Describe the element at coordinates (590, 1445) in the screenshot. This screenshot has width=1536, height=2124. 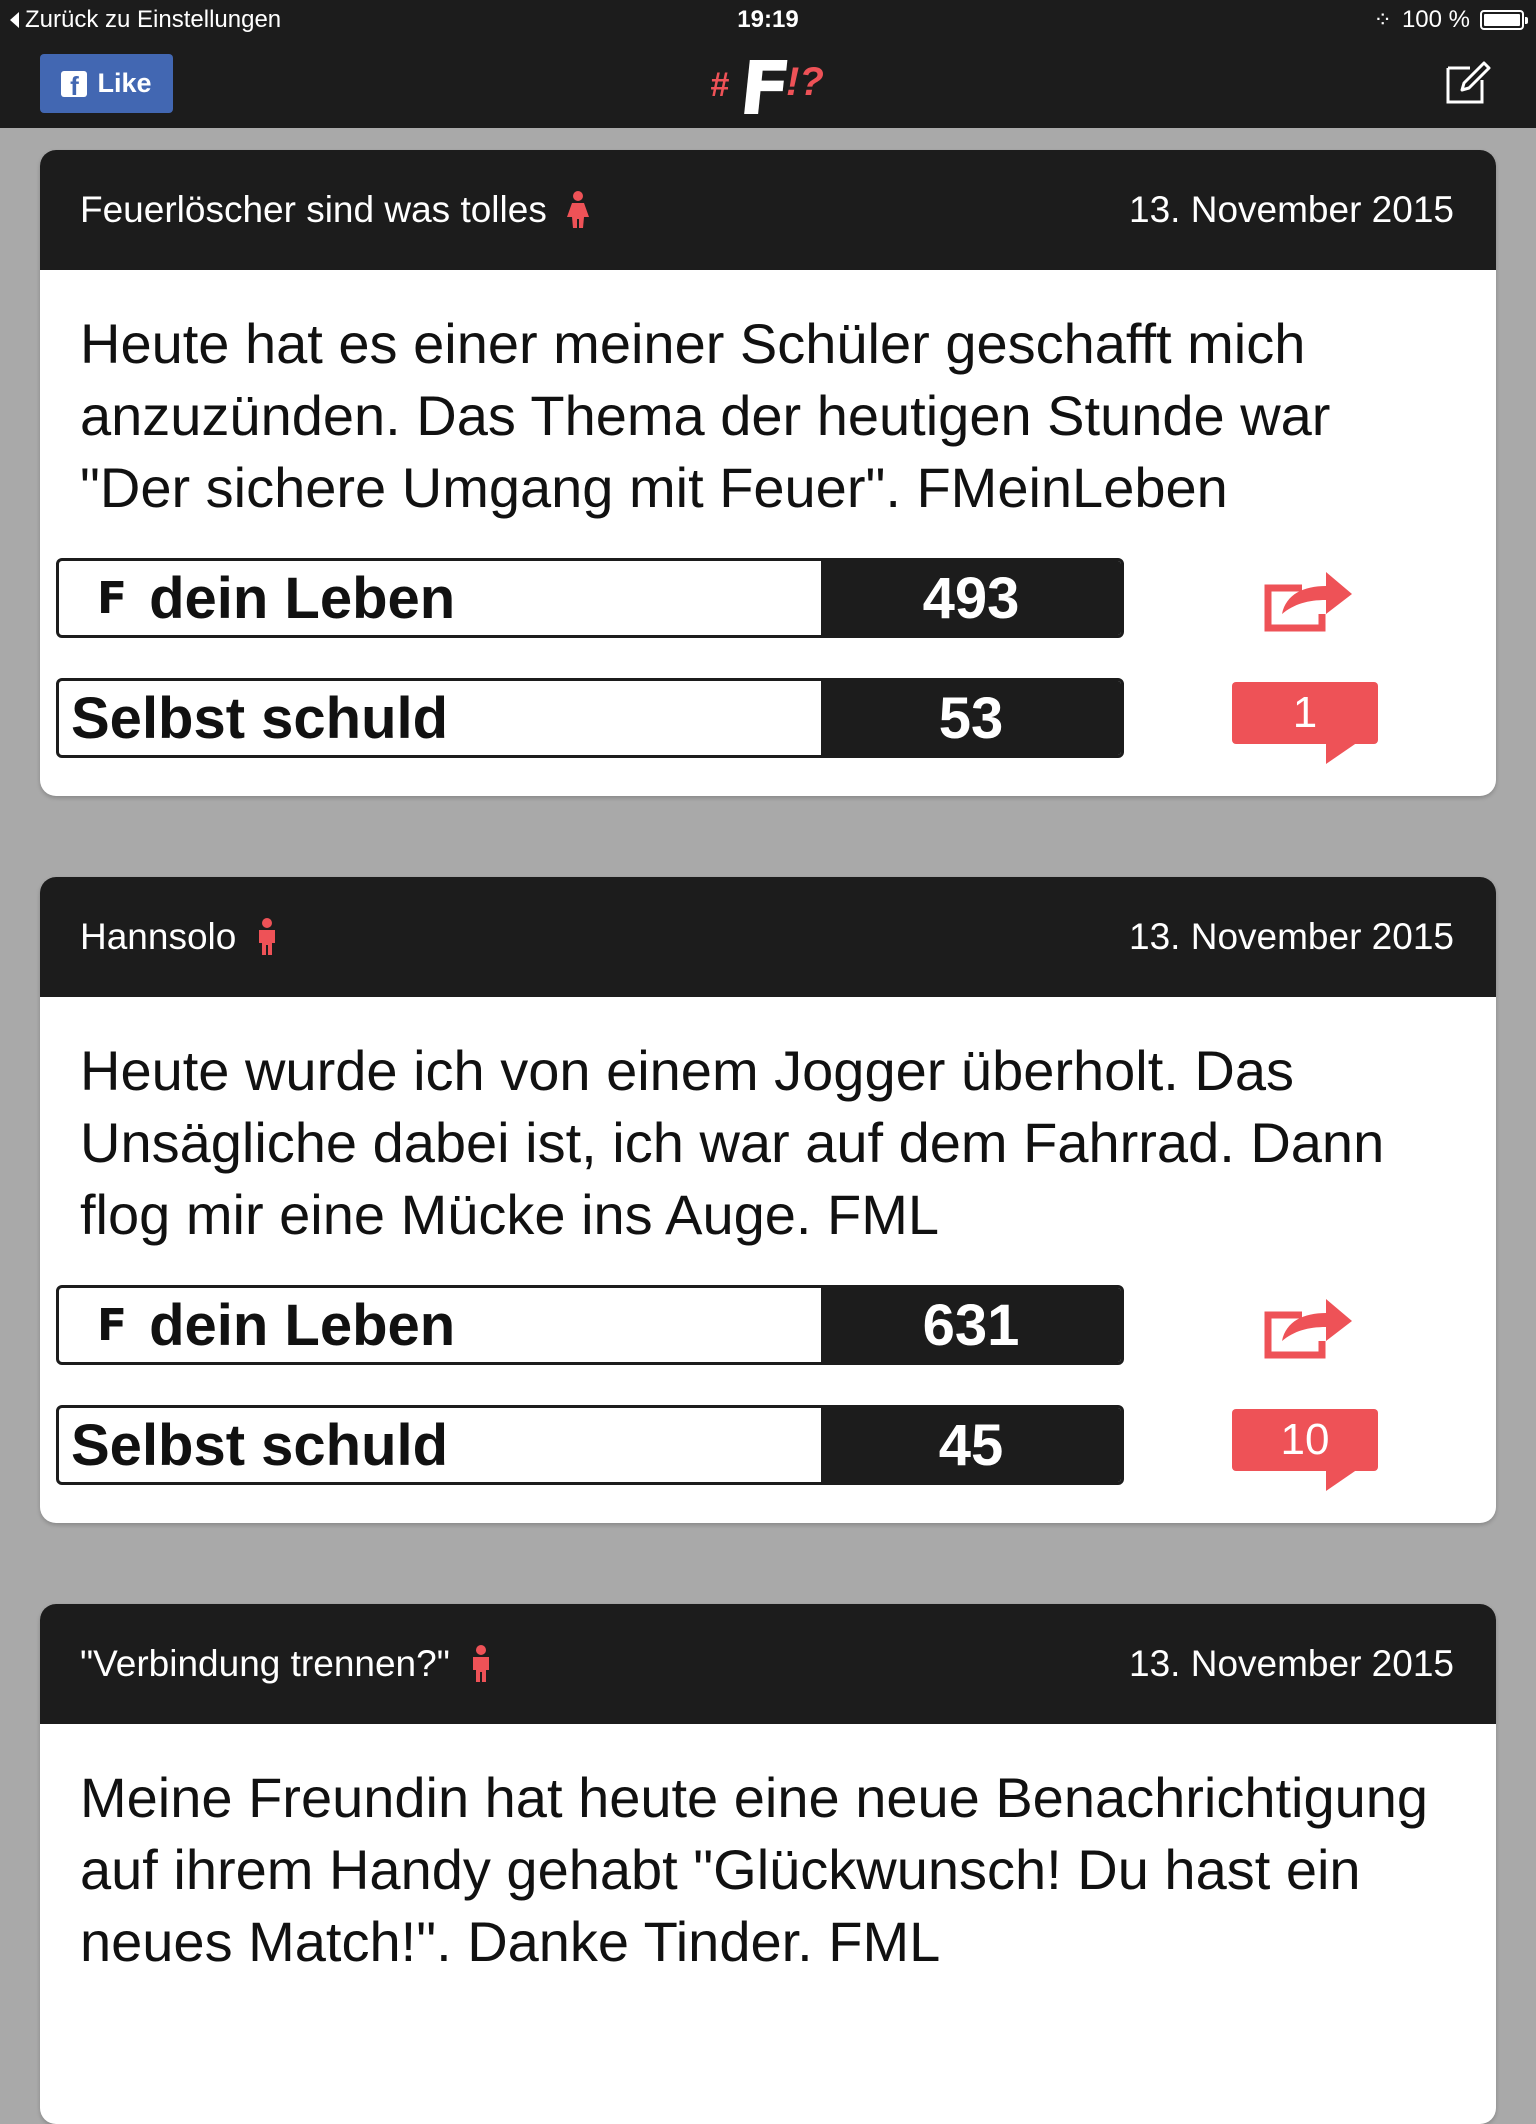
I see `vote-selbst-schuld-button: Selbst schuld 45` at that location.